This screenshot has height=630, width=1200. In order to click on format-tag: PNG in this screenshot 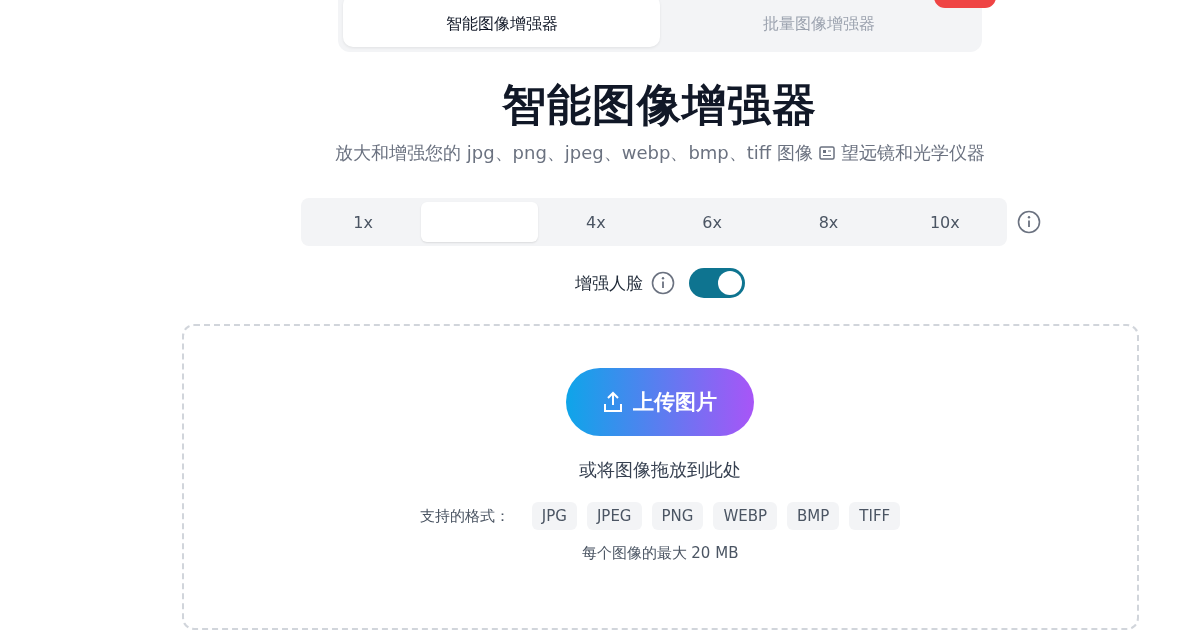, I will do `click(677, 516)`.